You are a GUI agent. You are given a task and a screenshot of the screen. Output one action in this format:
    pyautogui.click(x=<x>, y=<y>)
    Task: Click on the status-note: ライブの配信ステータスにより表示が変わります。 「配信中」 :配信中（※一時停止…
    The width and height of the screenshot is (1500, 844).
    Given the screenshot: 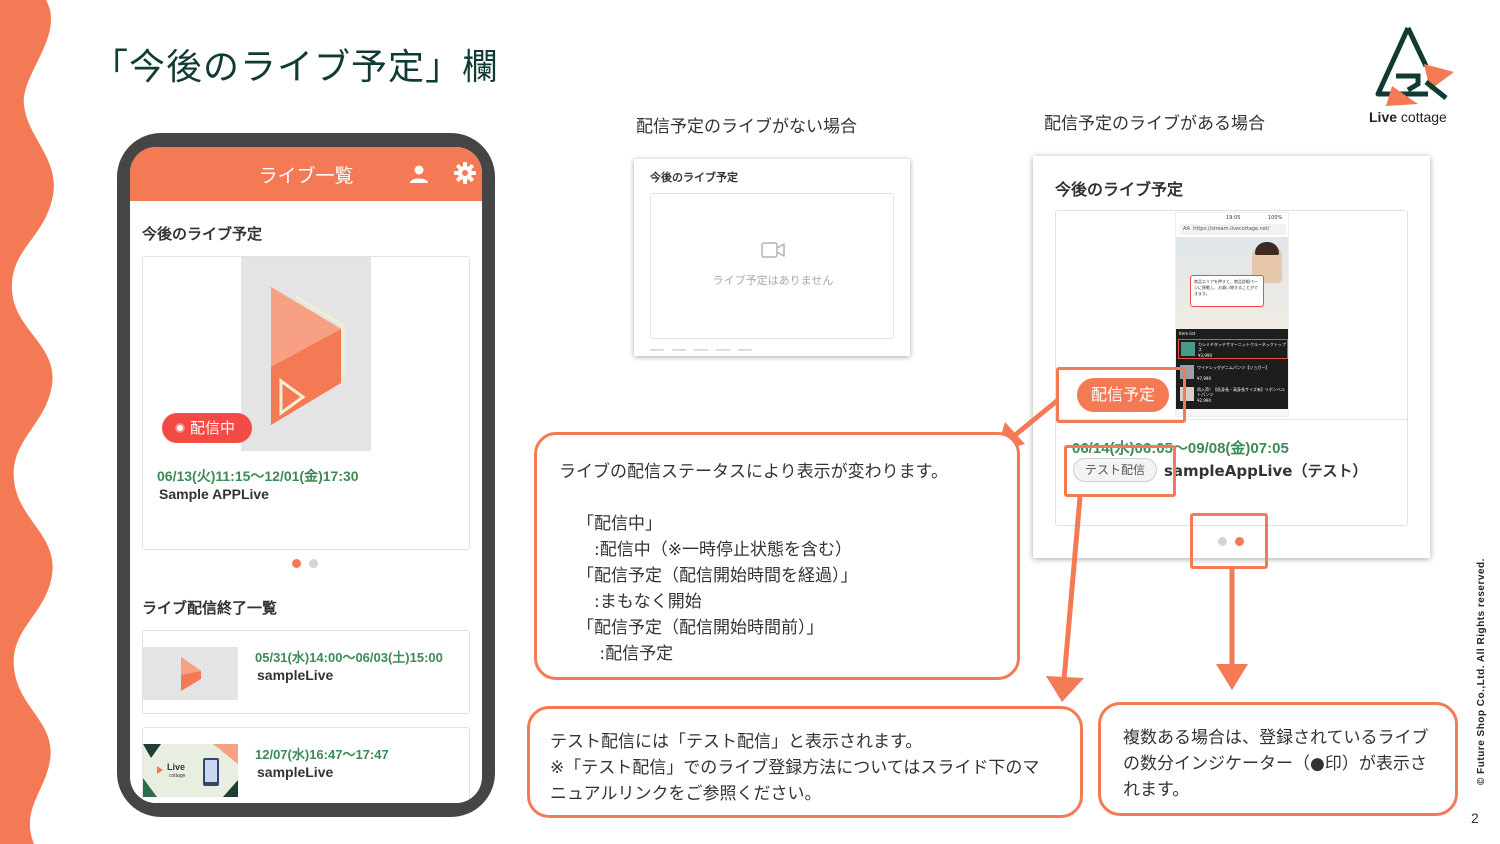 What is the action you would take?
    pyautogui.click(x=777, y=556)
    